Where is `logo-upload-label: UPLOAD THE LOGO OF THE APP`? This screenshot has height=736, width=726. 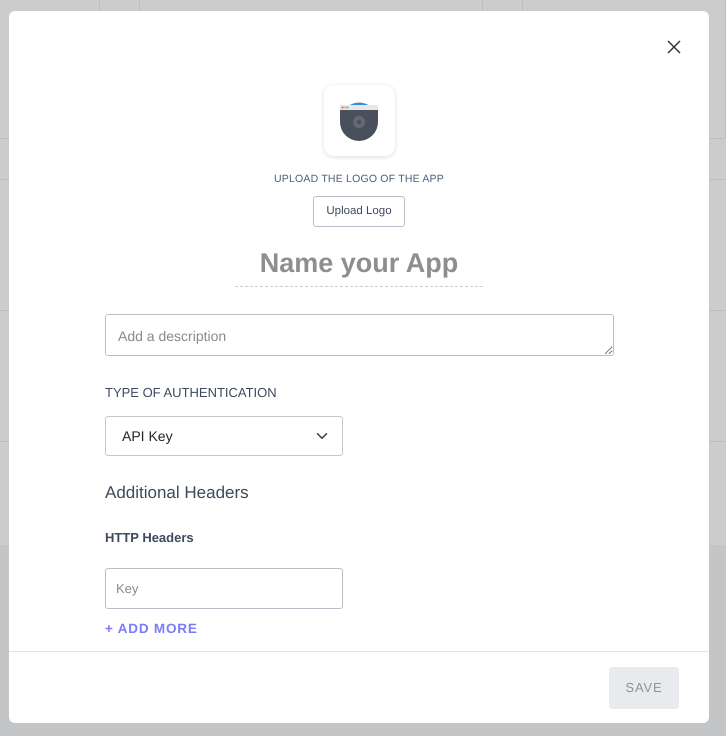
logo-upload-label: UPLOAD THE LOGO OF THE APP is located at coordinates (359, 179).